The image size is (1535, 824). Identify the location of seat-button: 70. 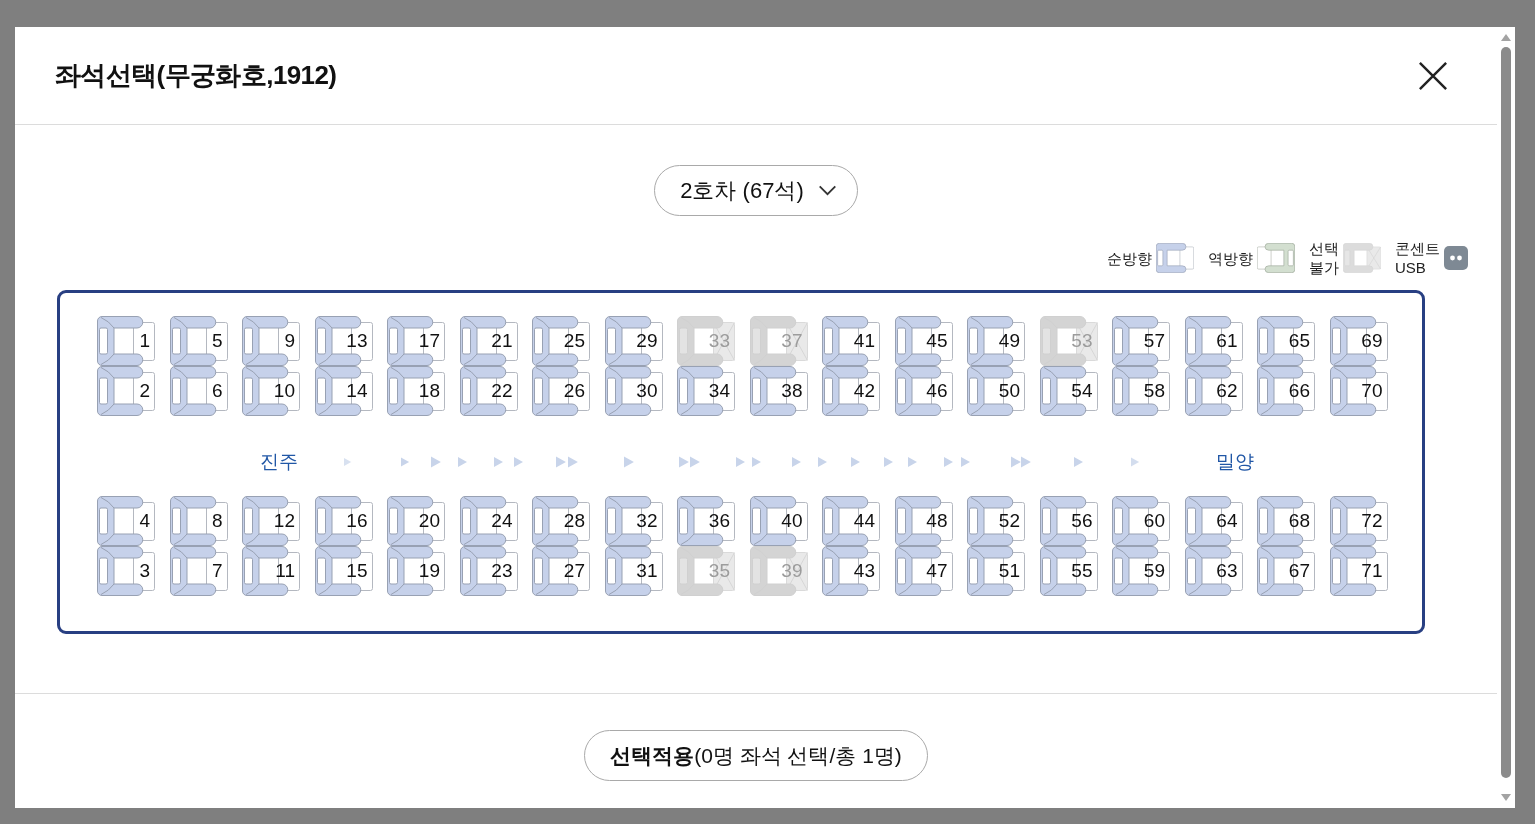
(1358, 391).